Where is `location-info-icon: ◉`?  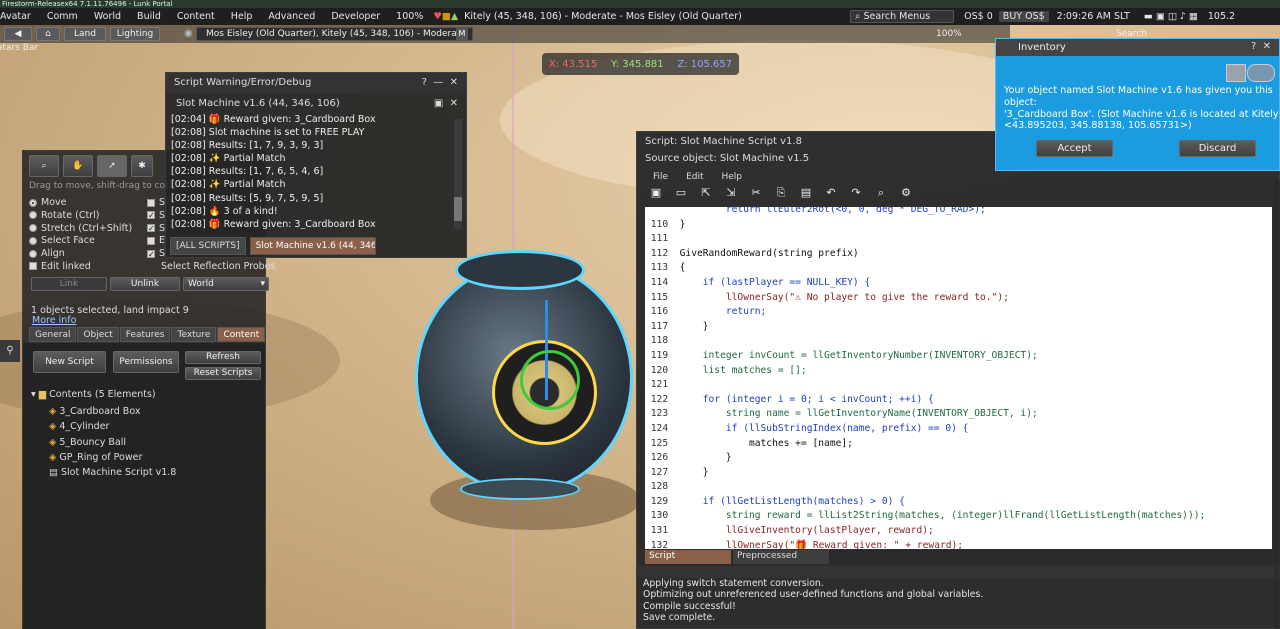 location-info-icon: ◉ is located at coordinates (190, 34).